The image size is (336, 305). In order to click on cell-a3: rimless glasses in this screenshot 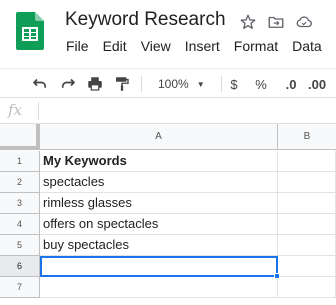, I will do `click(159, 203)`.